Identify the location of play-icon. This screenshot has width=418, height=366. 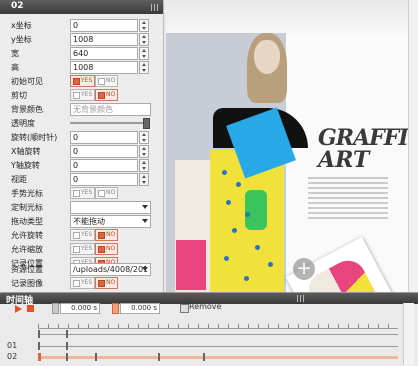
(18, 309).